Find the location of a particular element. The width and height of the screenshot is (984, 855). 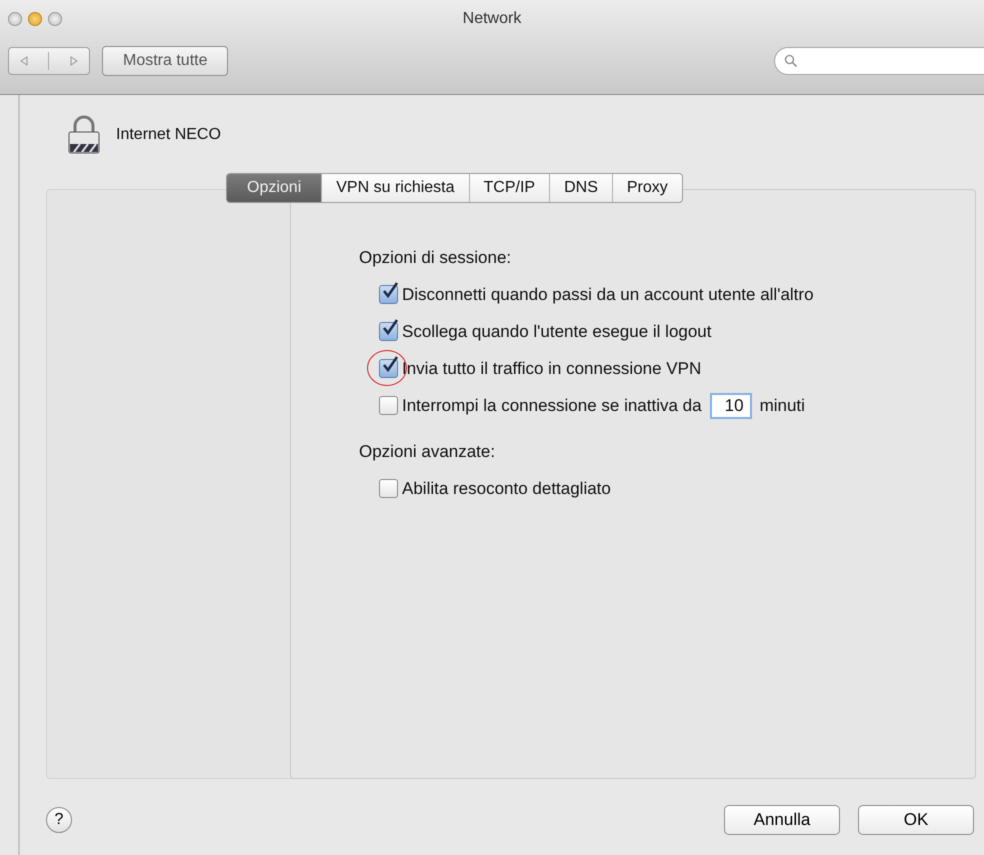

tab: TCP/IP is located at coordinates (510, 188).